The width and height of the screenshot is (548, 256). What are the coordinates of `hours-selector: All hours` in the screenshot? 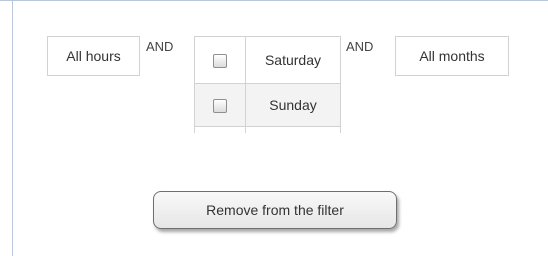 It's located at (93, 56).